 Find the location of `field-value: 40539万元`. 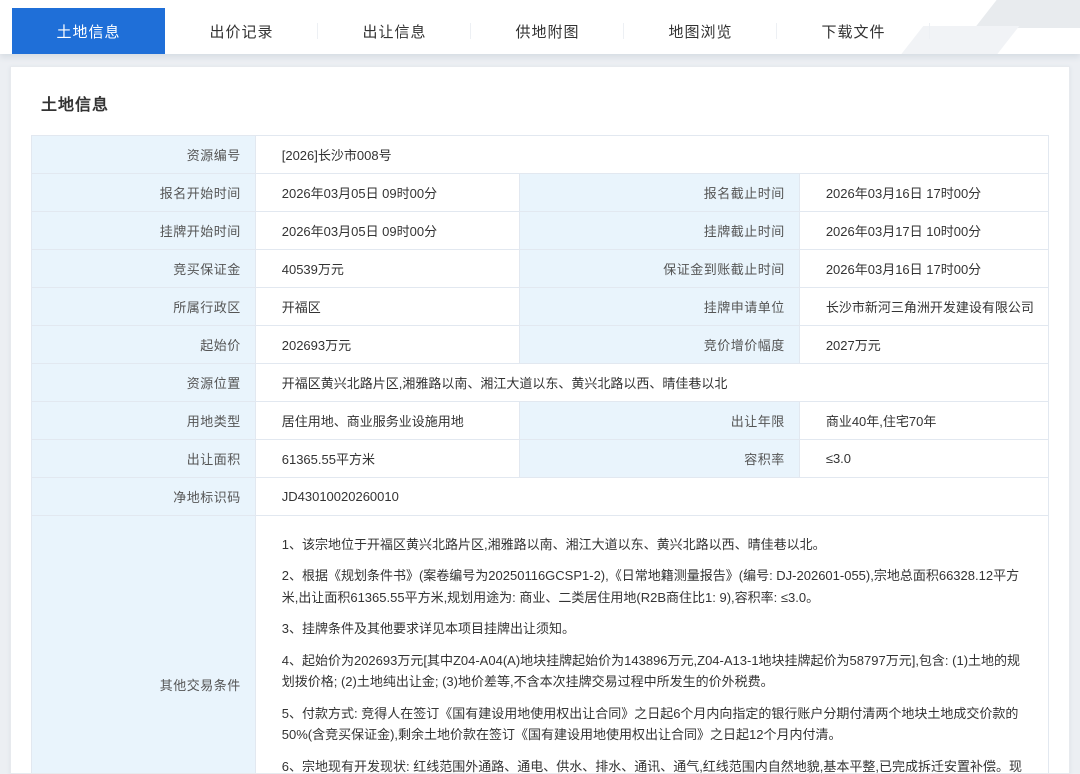

field-value: 40539万元 is located at coordinates (387, 268).